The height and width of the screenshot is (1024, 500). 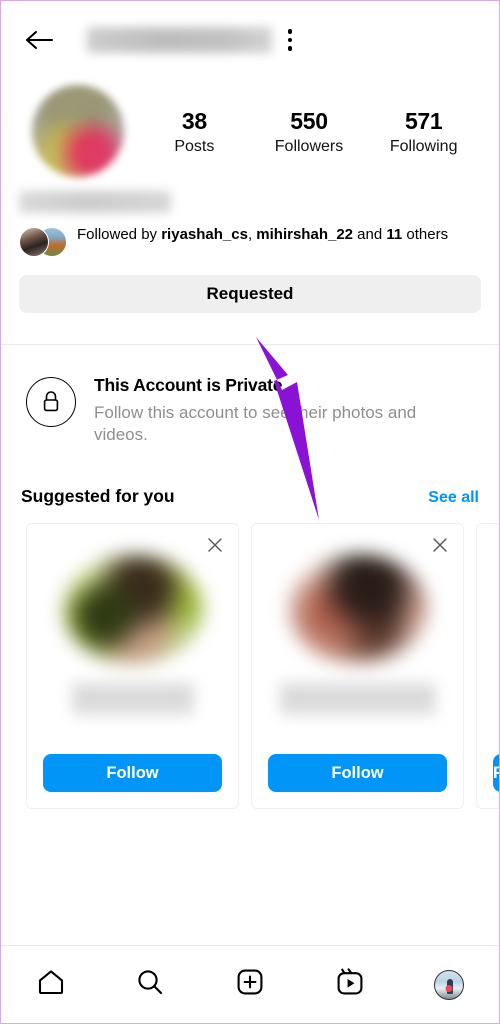 I want to click on notification-dot, so click(x=449, y=988).